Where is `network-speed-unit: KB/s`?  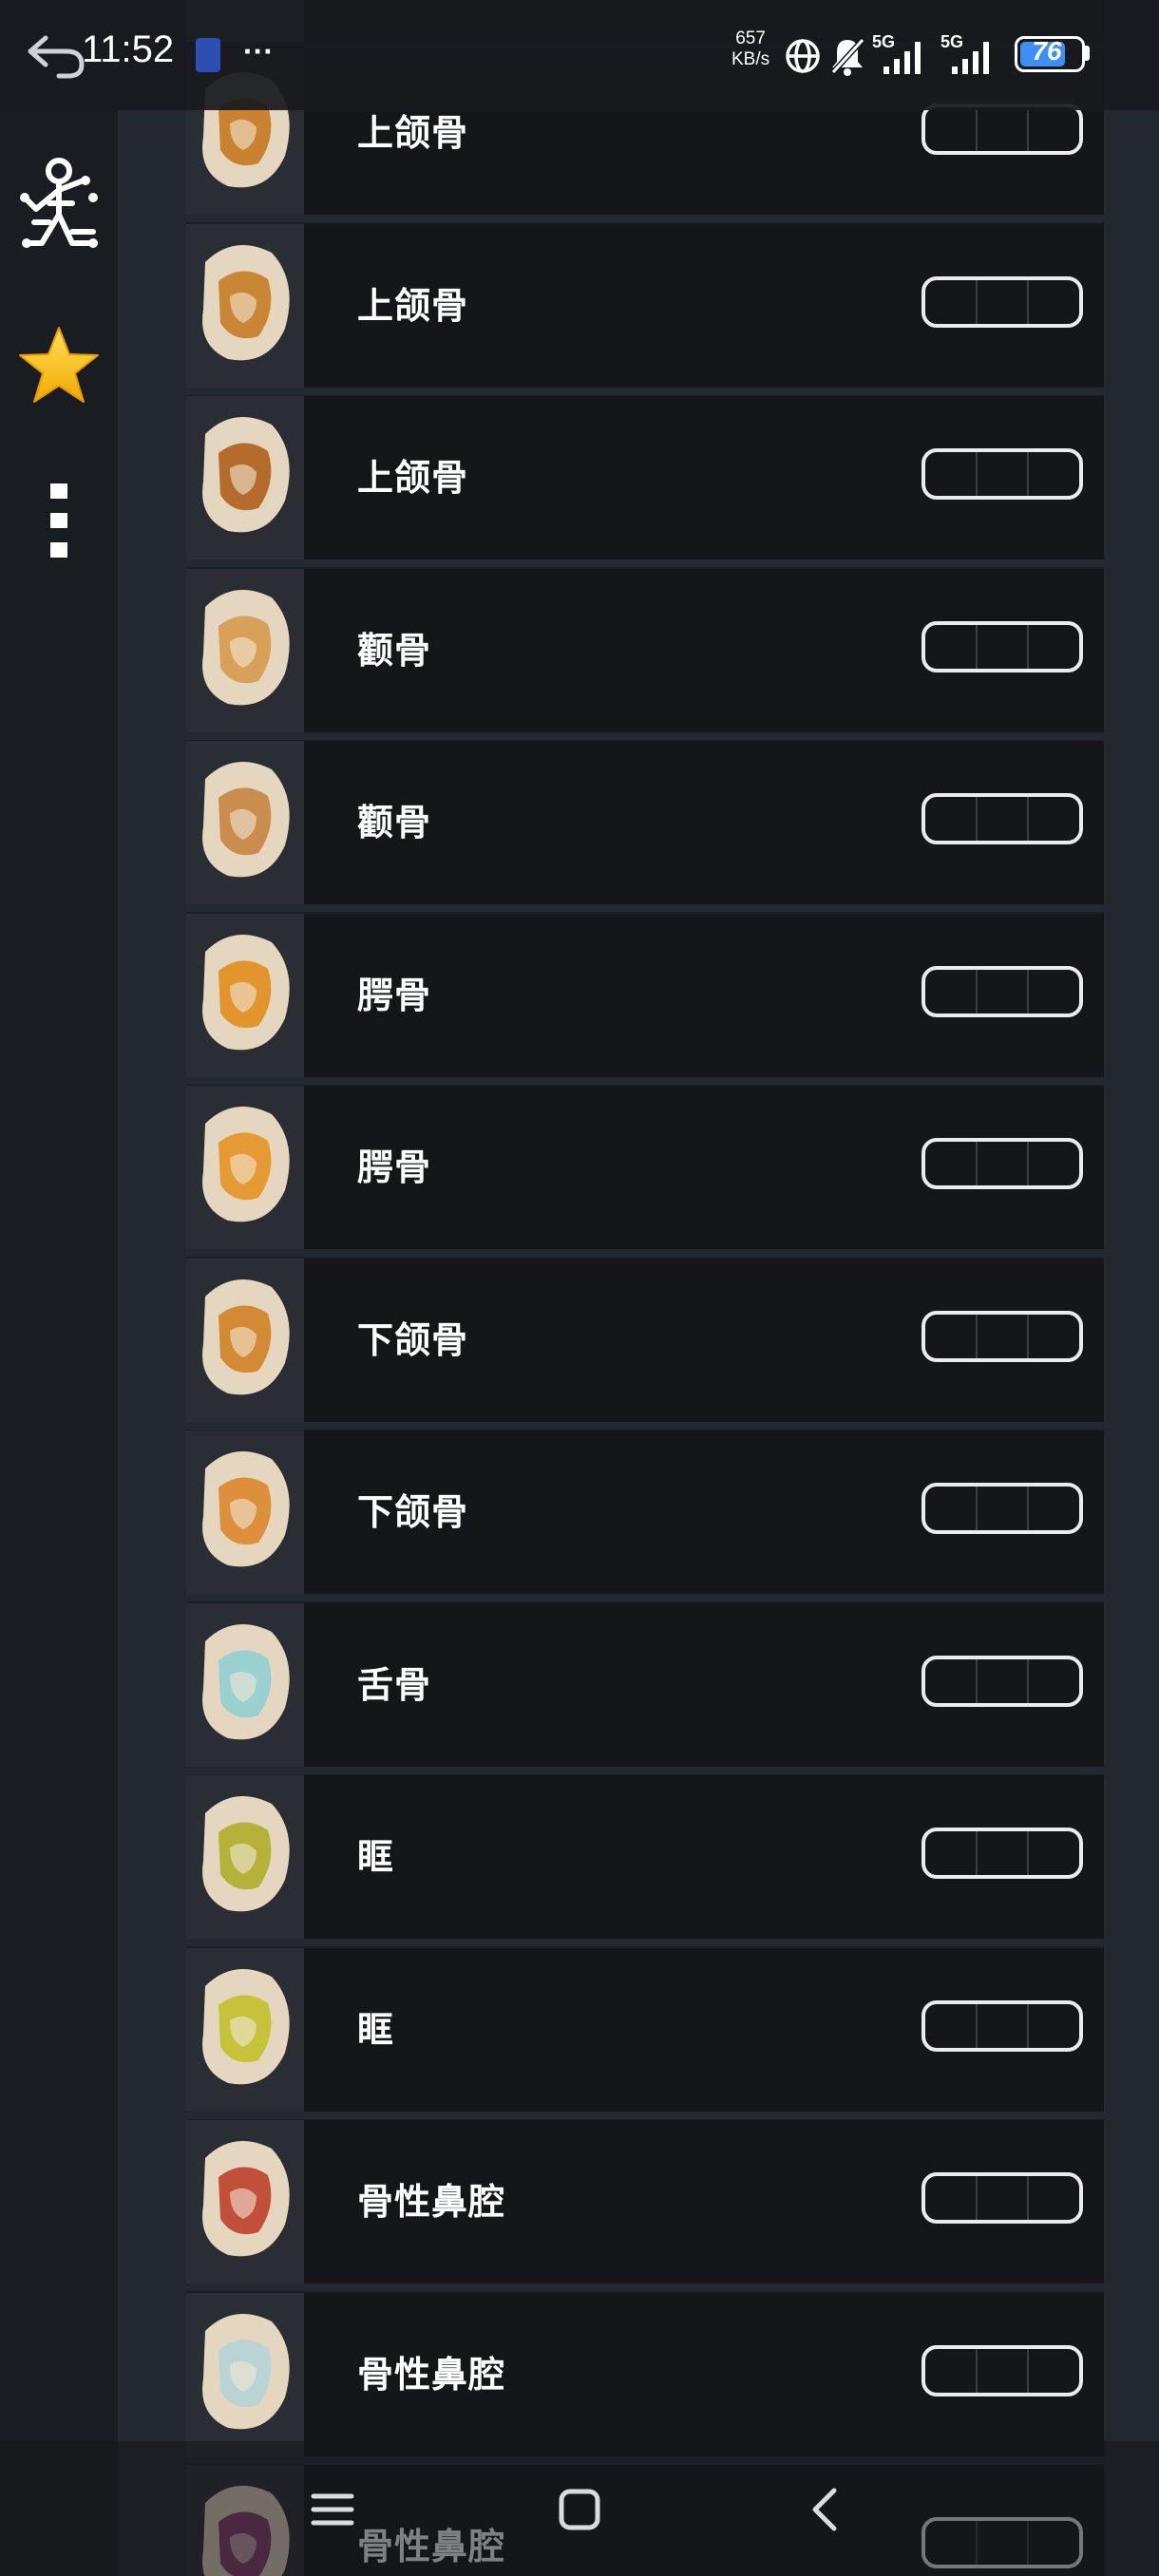
network-speed-unit: KB/s is located at coordinates (751, 59).